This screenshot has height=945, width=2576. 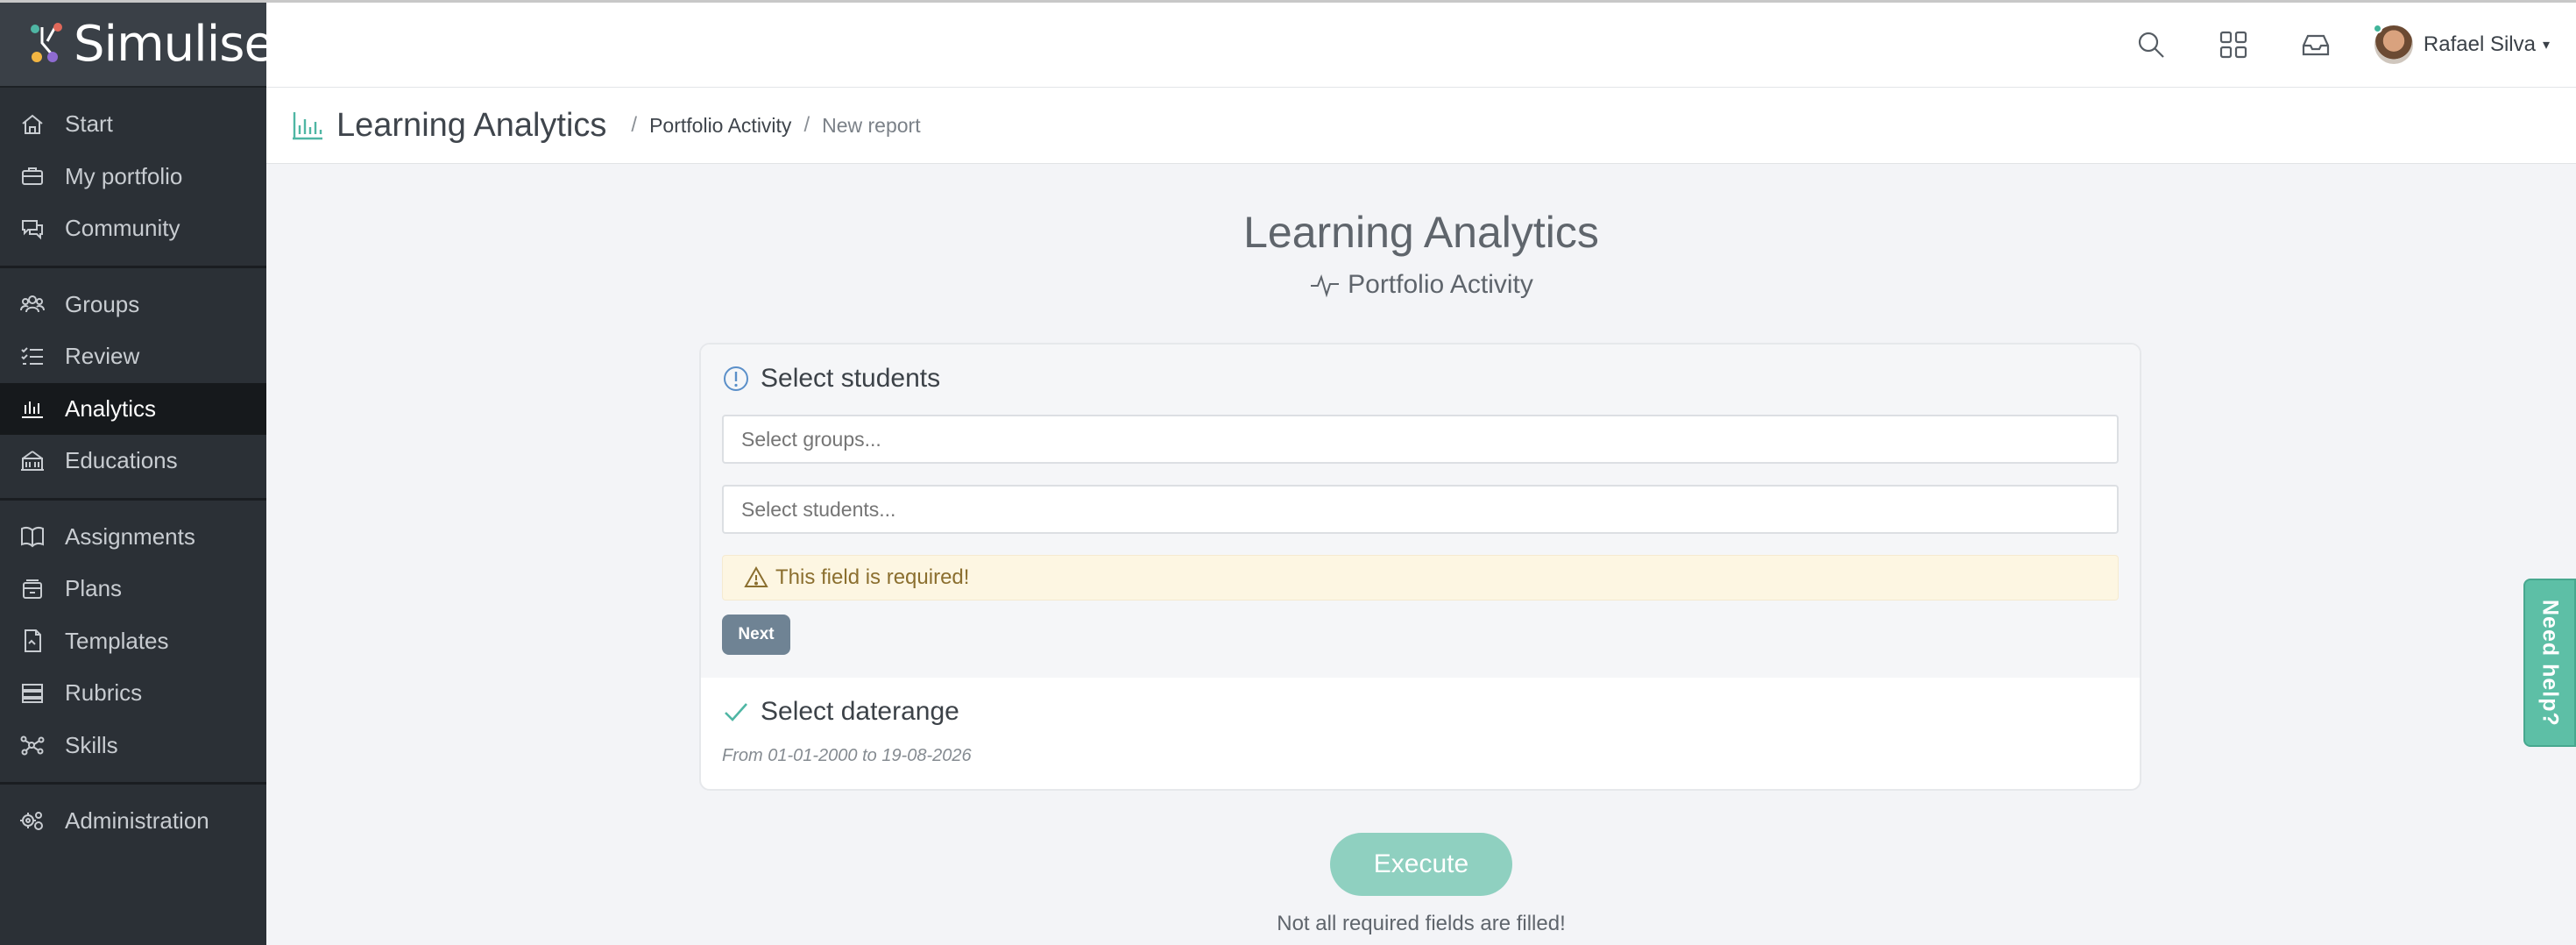 What do you see at coordinates (32, 461) in the screenshot?
I see `school-icon` at bounding box center [32, 461].